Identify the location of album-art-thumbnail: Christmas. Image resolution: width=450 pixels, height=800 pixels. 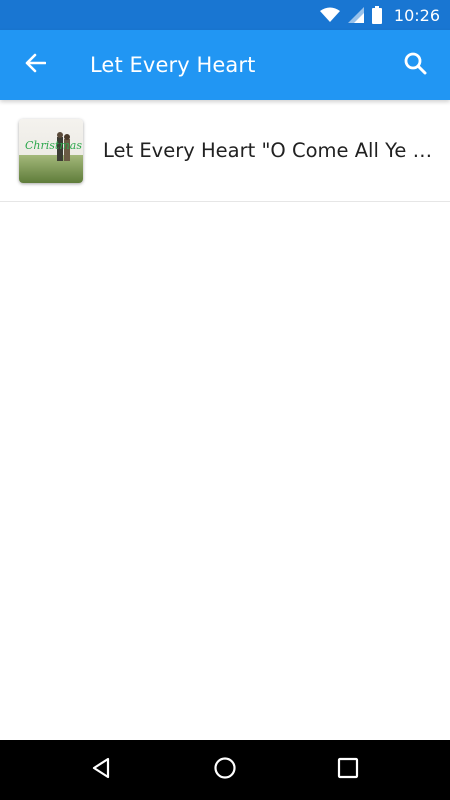
(51, 150).